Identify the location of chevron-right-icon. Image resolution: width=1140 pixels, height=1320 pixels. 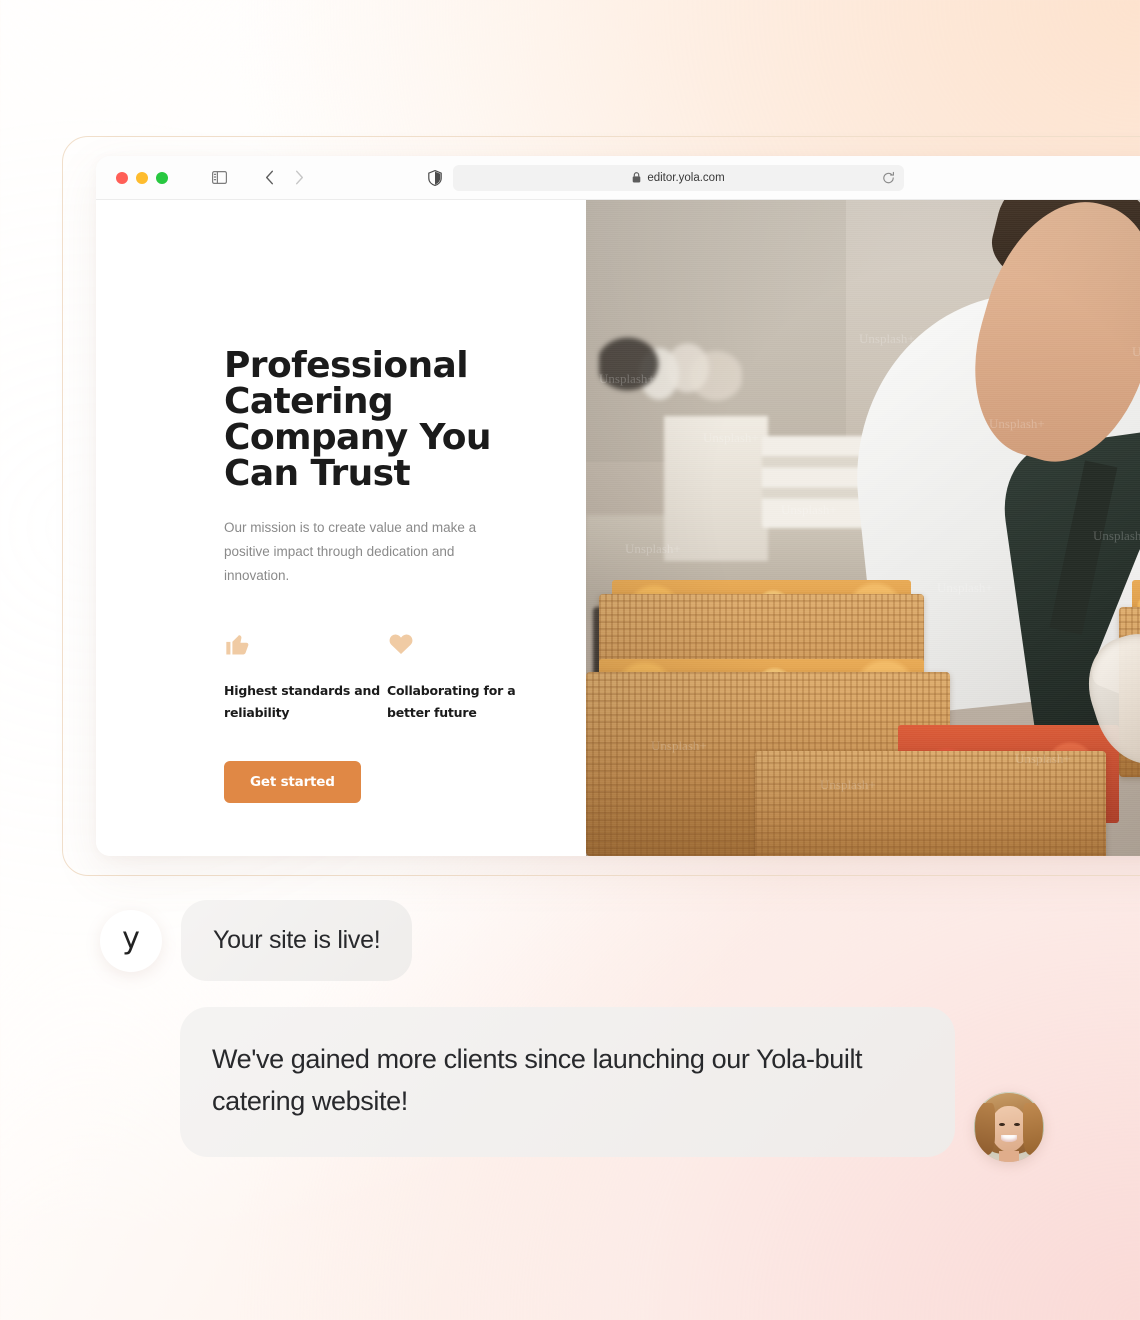
(299, 178).